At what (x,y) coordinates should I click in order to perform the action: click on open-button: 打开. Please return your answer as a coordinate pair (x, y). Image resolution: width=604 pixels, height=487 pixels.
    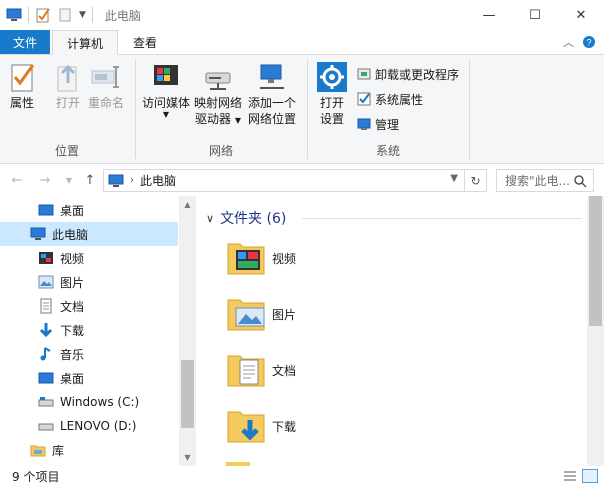
    Looking at the image, I should click on (68, 86).